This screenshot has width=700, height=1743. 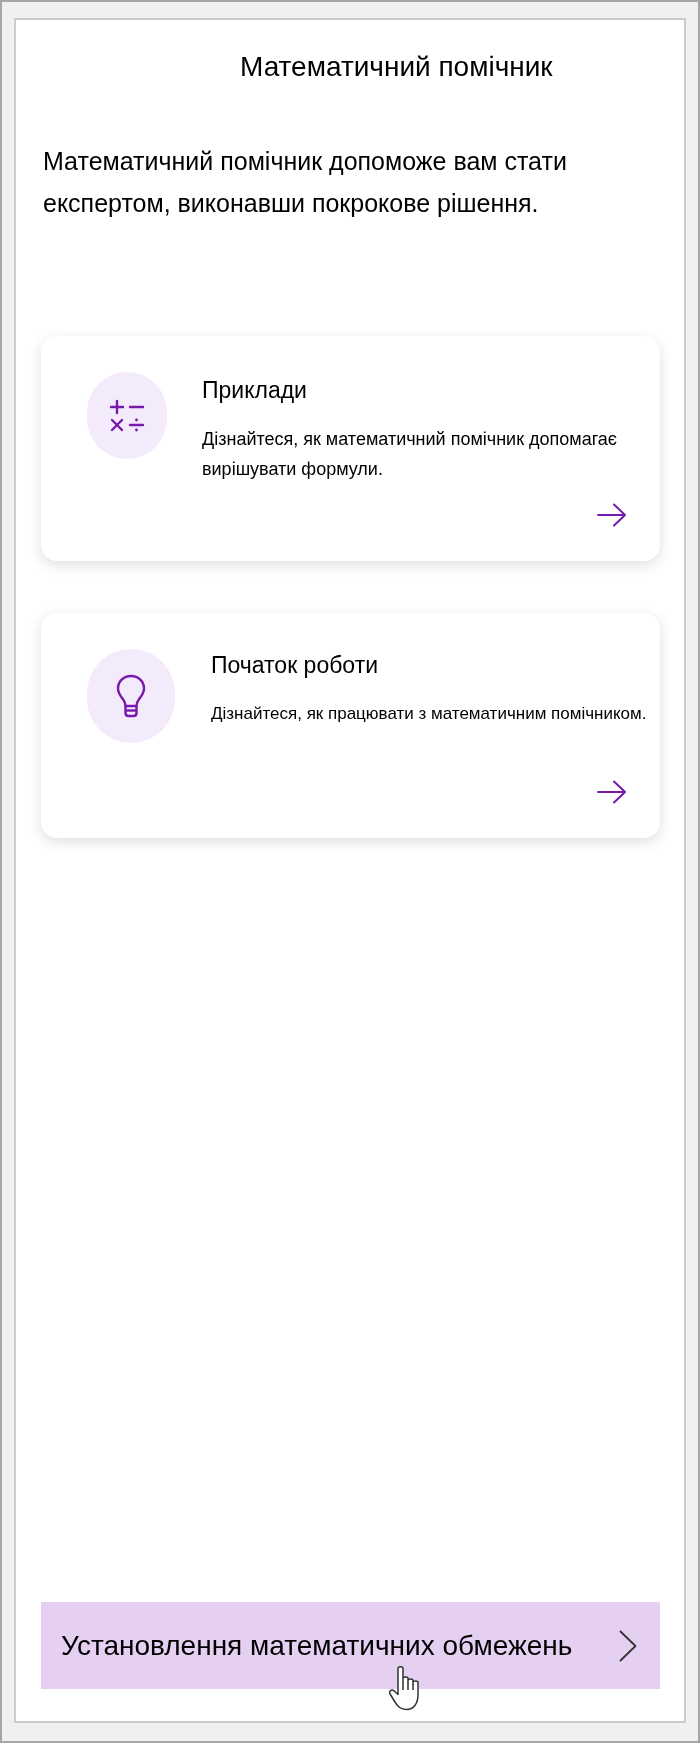 I want to click on page-title: Математичний помічник, so click(x=396, y=67).